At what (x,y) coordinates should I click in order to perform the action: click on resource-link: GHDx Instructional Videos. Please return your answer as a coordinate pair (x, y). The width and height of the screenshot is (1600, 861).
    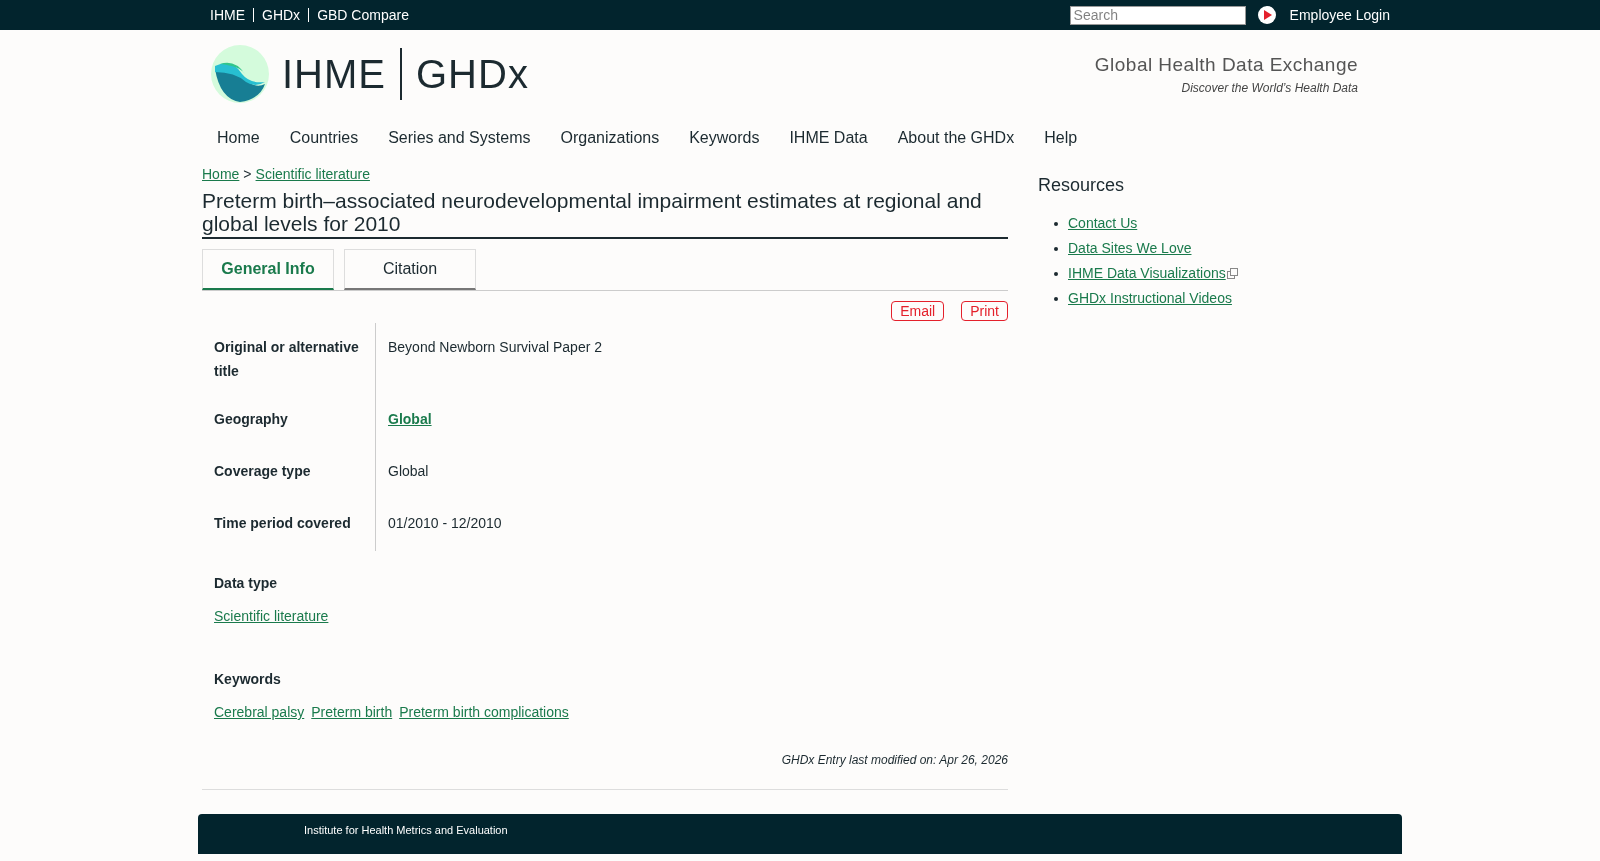
    Looking at the image, I should click on (1150, 298).